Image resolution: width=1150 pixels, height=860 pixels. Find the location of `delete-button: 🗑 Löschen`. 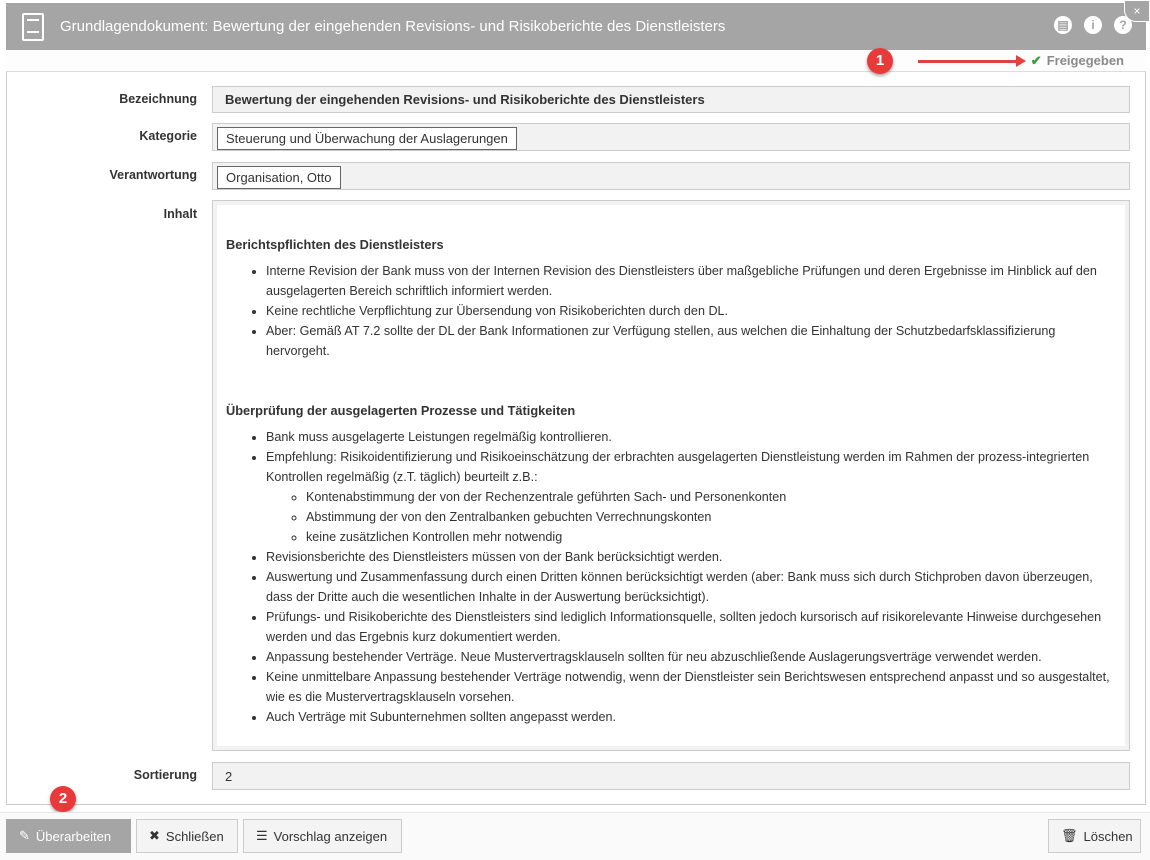

delete-button: 🗑 Löschen is located at coordinates (1094, 836).